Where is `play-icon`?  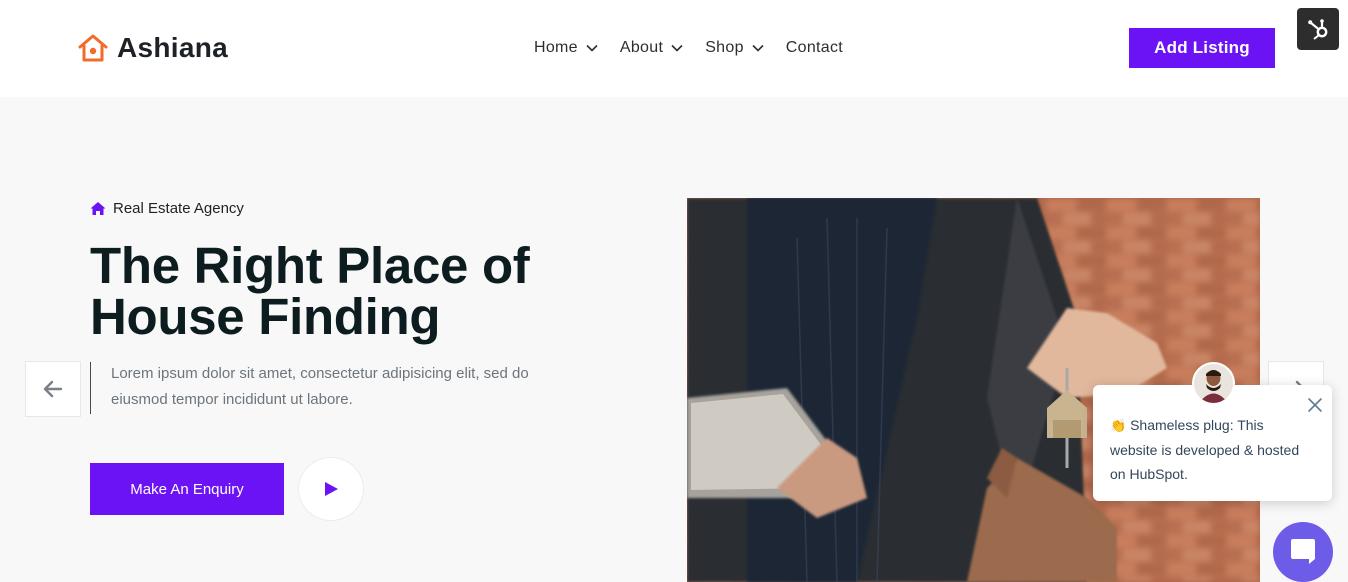
play-icon is located at coordinates (331, 489).